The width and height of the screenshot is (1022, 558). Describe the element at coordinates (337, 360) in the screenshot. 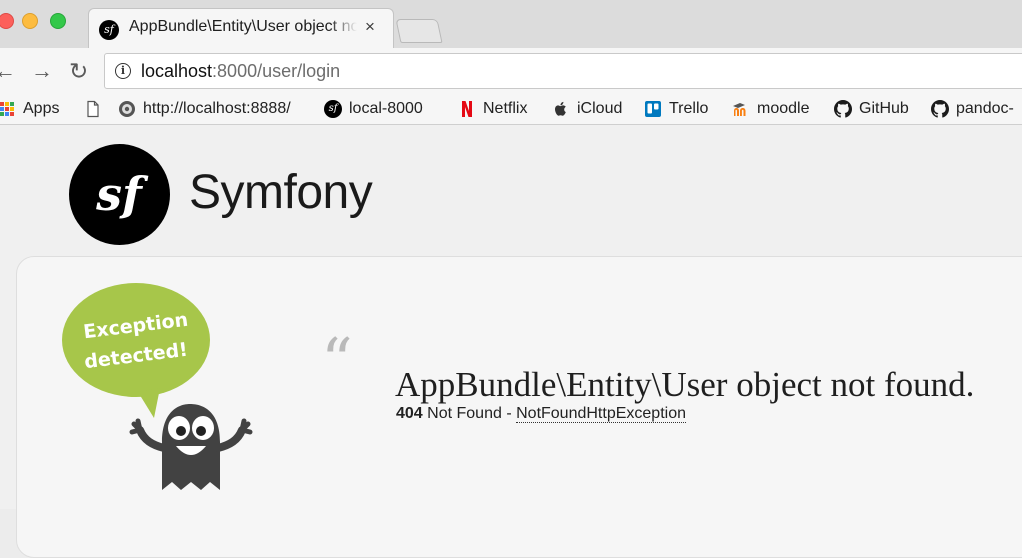

I see `quote-icon: “` at that location.